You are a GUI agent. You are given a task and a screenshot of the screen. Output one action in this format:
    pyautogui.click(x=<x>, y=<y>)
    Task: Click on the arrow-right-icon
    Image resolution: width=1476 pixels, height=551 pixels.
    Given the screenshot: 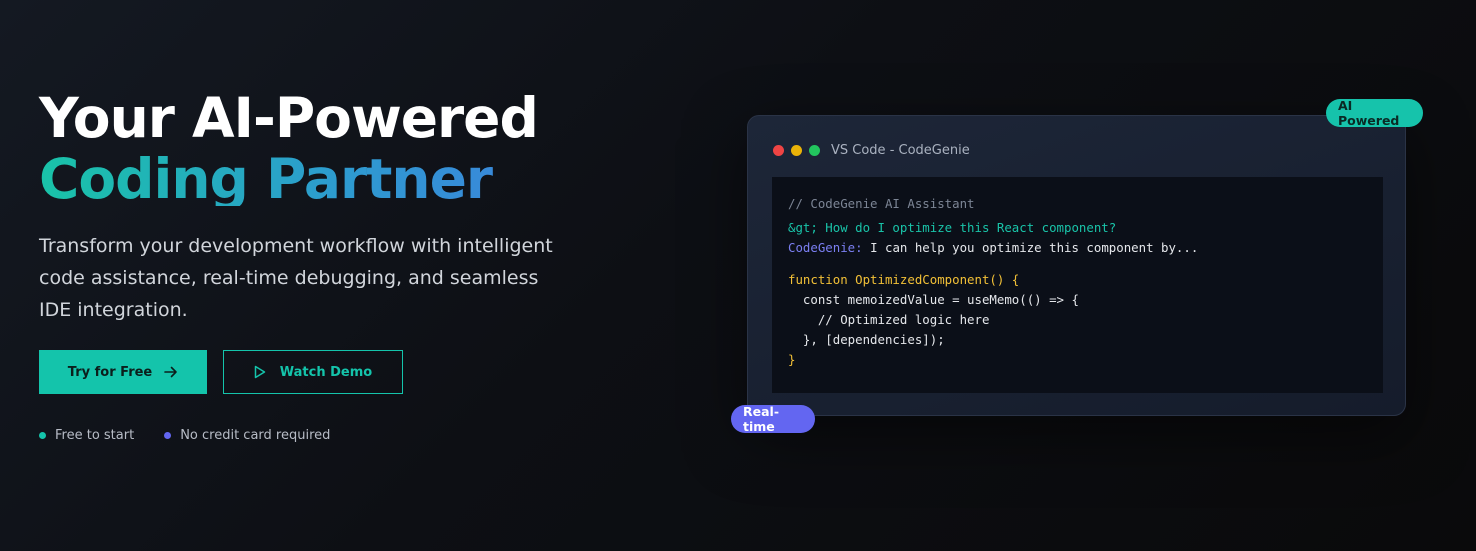 What is the action you would take?
    pyautogui.click(x=171, y=372)
    